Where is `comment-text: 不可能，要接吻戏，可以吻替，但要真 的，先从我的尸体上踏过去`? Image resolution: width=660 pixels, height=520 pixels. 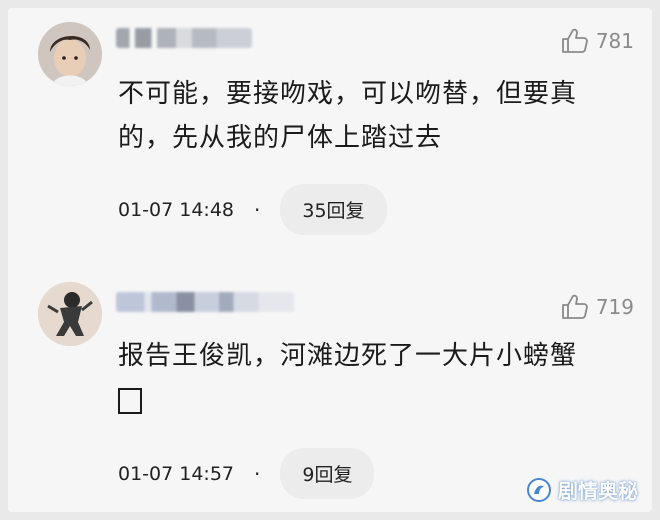 comment-text: 不可能，要接吻戏，可以吻替，但要真 的，先从我的尸体上踏过去 is located at coordinates (373, 116).